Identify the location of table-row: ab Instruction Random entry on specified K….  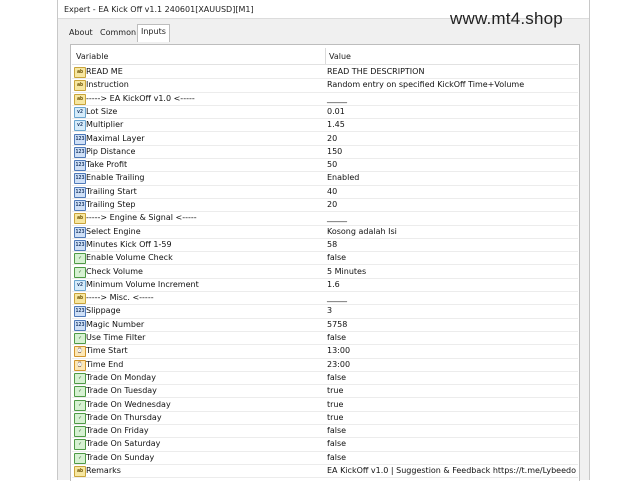
(325, 85).